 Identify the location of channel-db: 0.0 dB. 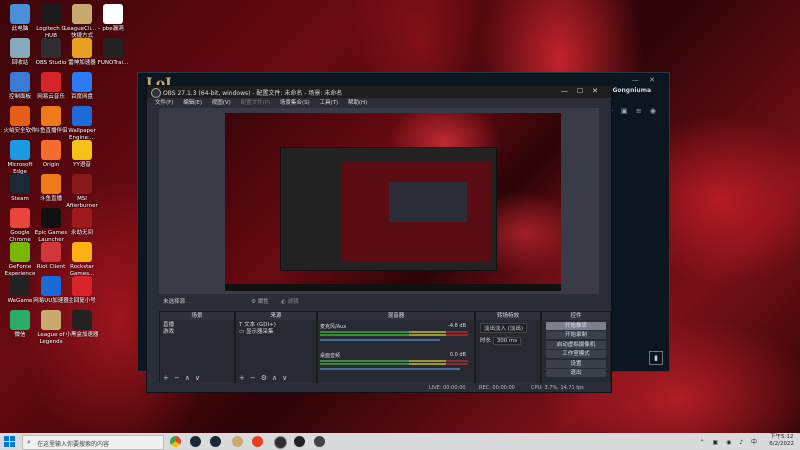
(457, 355).